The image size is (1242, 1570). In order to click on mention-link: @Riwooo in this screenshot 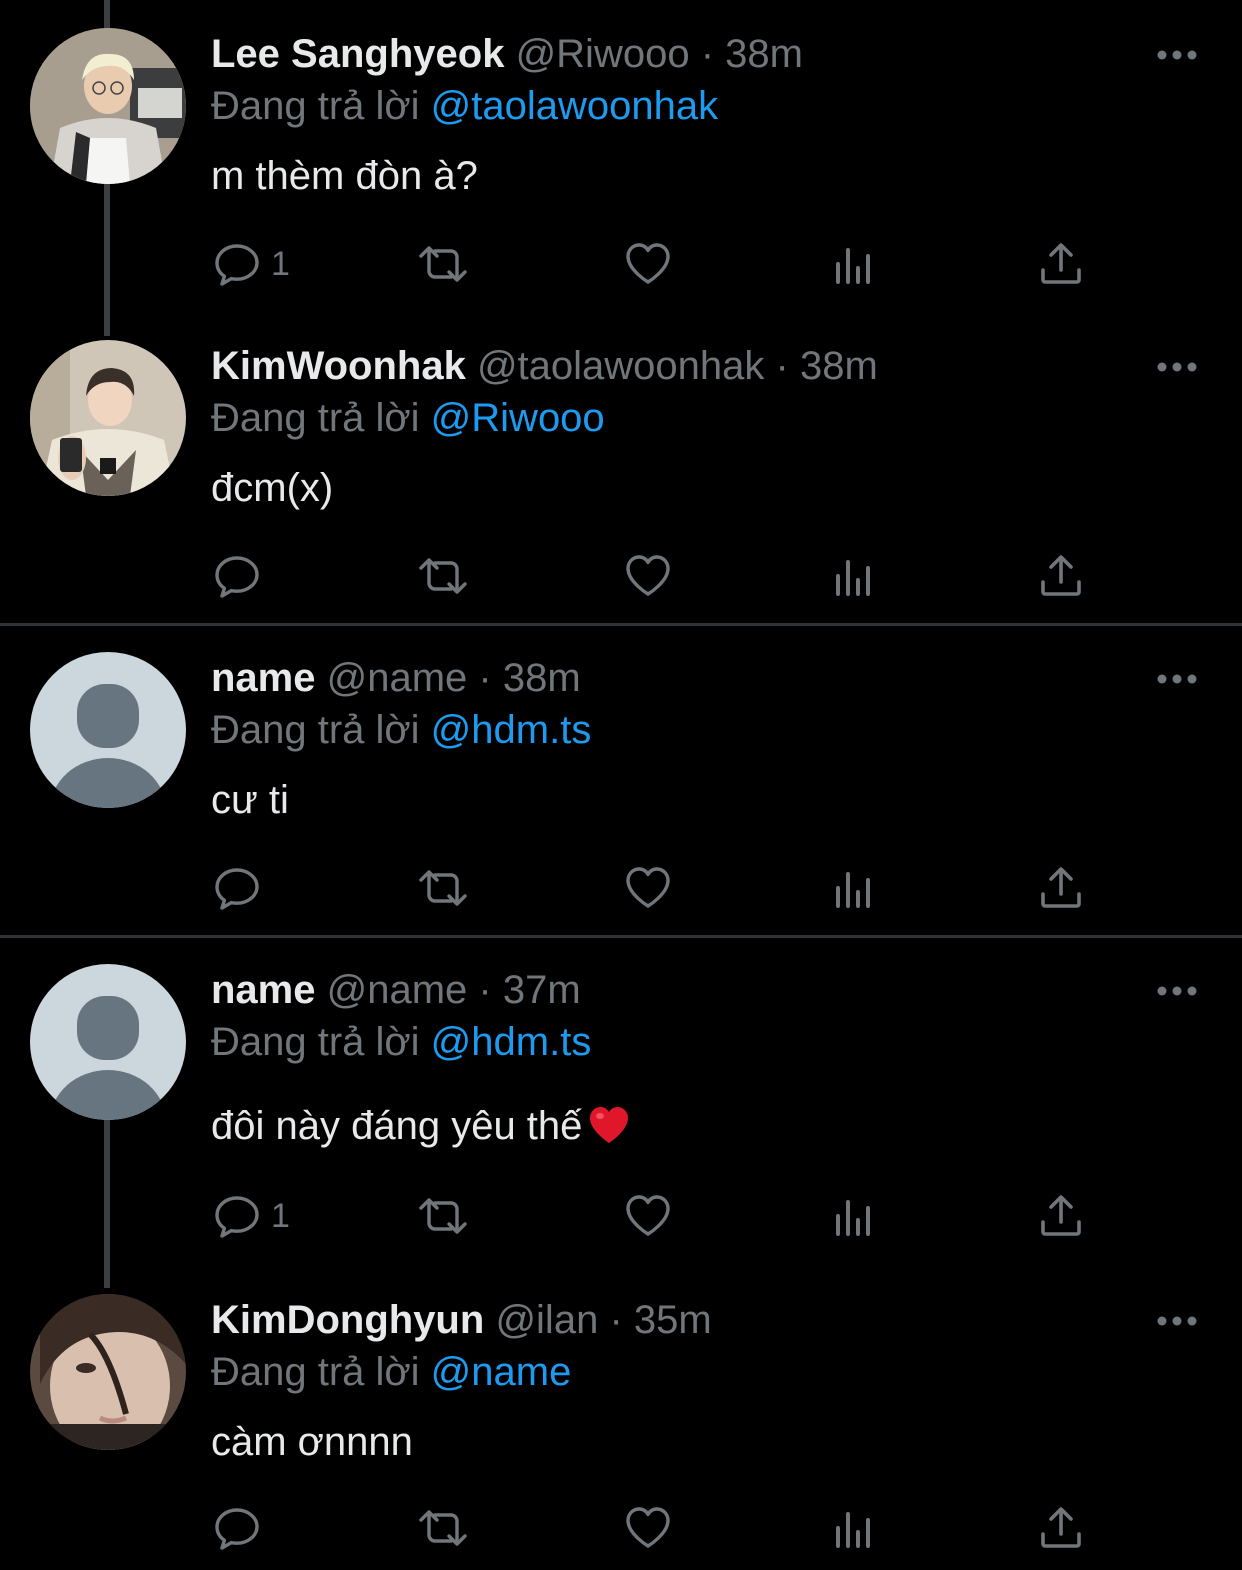, I will do `click(518, 418)`.